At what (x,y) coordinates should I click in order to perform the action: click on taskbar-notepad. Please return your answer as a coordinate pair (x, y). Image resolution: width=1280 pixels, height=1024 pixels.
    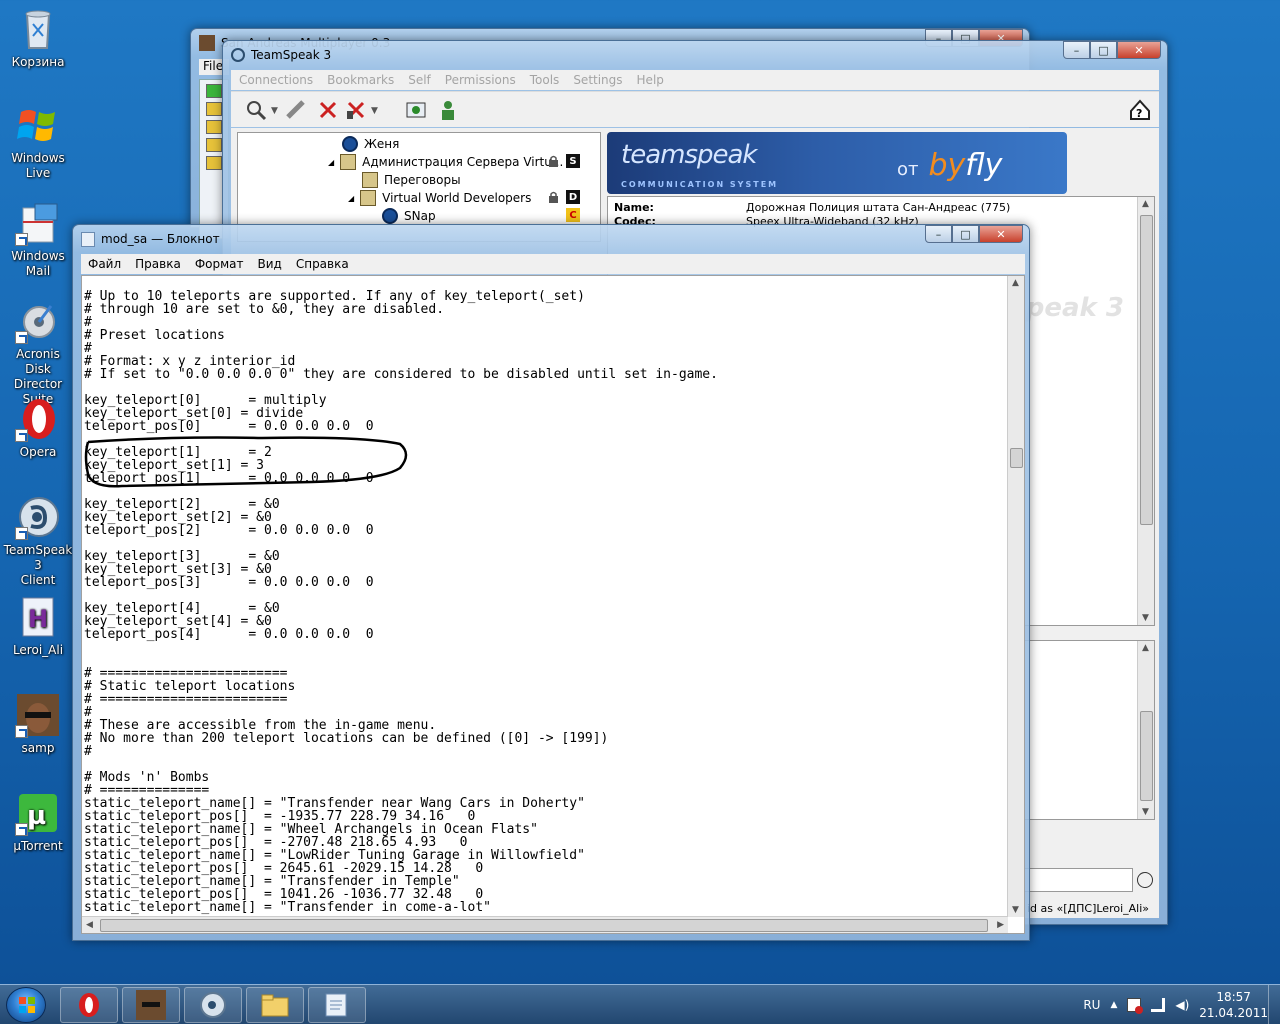
    Looking at the image, I should click on (337, 1005).